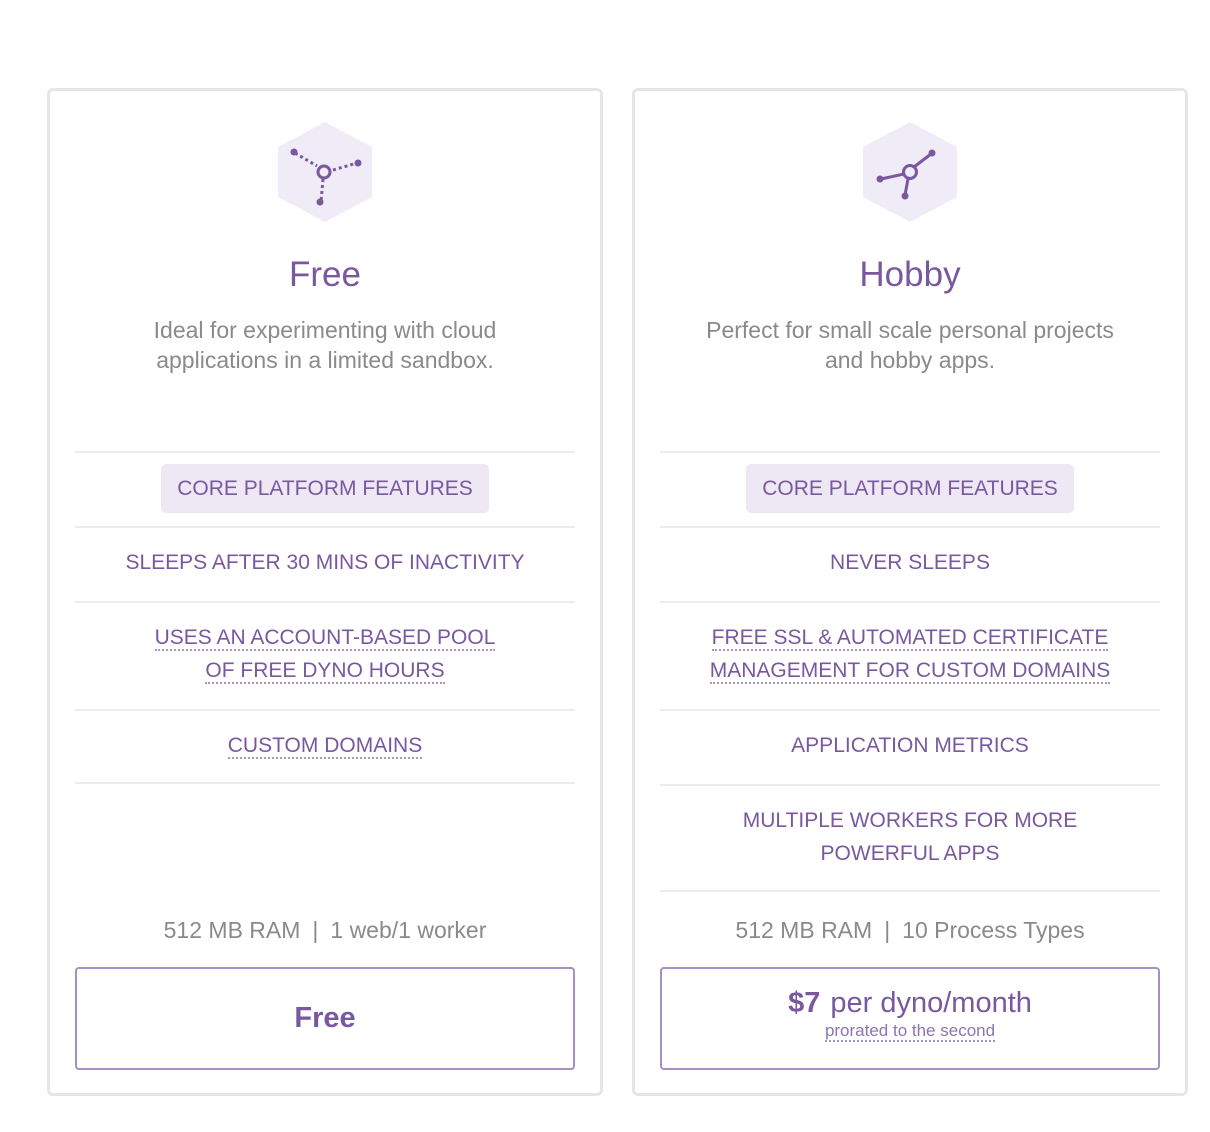 Image resolution: width=1210 pixels, height=1132 pixels. I want to click on price-button-hobby: $7 per dyno/month prorated to the second, so click(910, 1018).